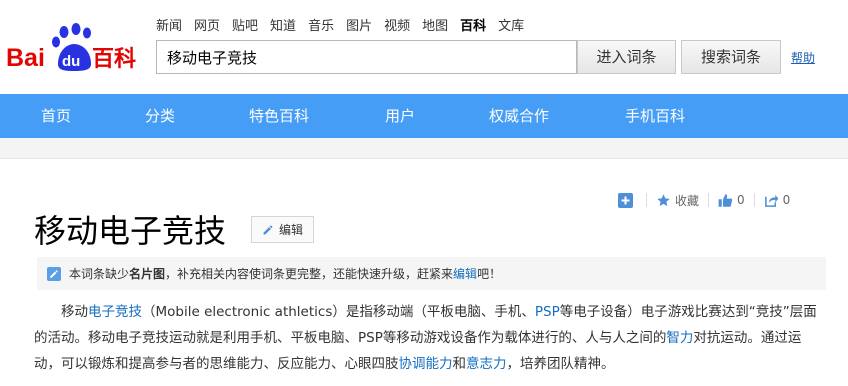  What do you see at coordinates (366, 57) in the screenshot?
I see `search-input` at bounding box center [366, 57].